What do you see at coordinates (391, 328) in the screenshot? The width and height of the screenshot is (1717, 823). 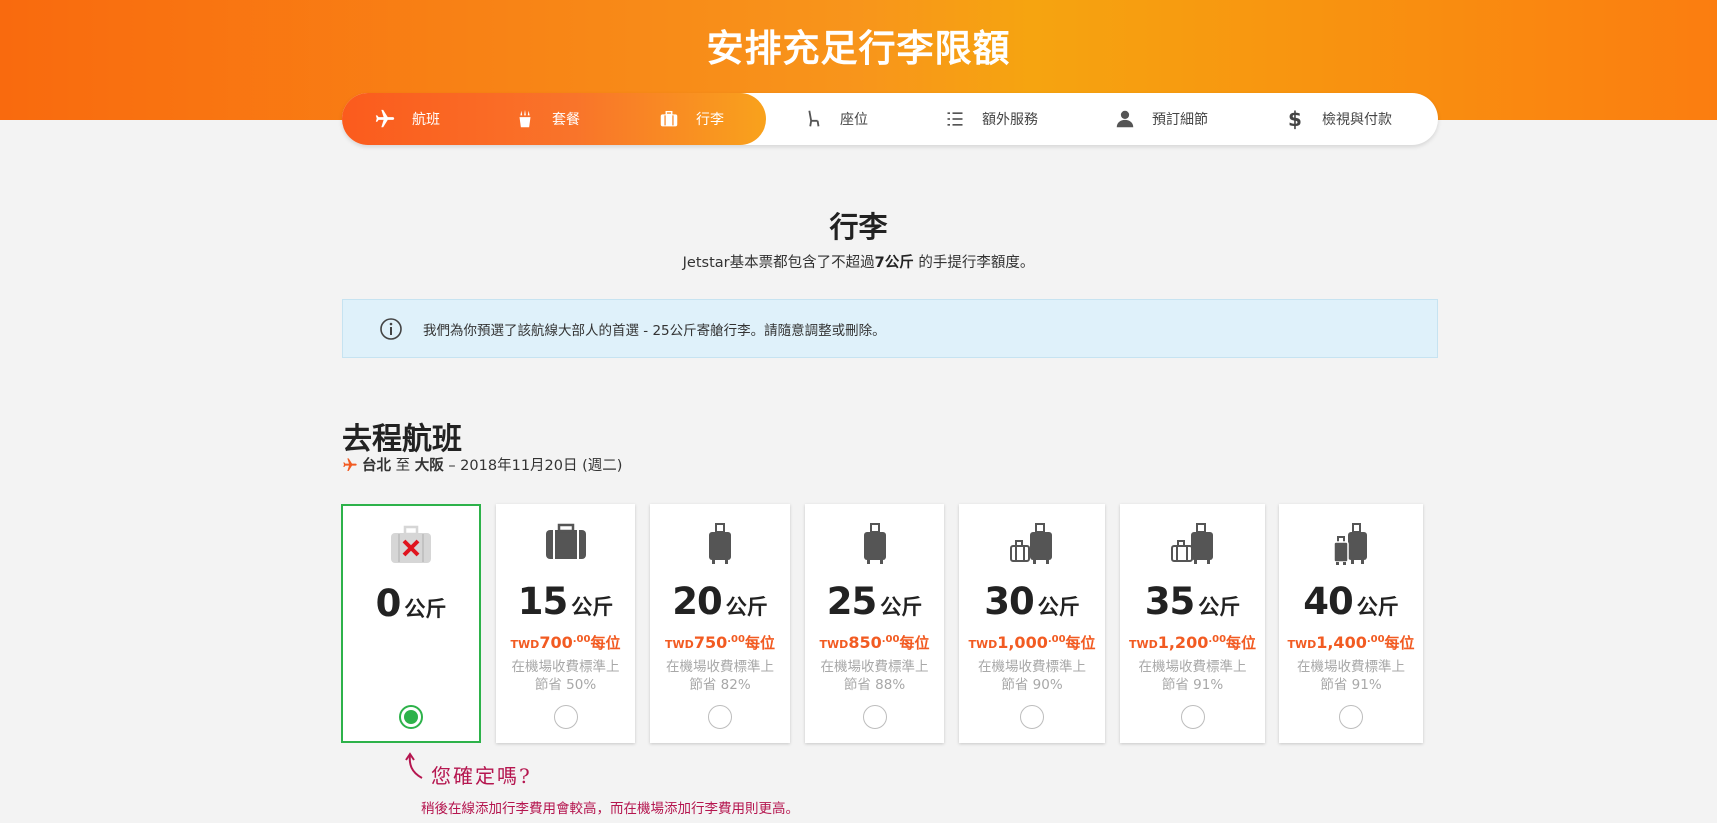 I see `info-icon` at bounding box center [391, 328].